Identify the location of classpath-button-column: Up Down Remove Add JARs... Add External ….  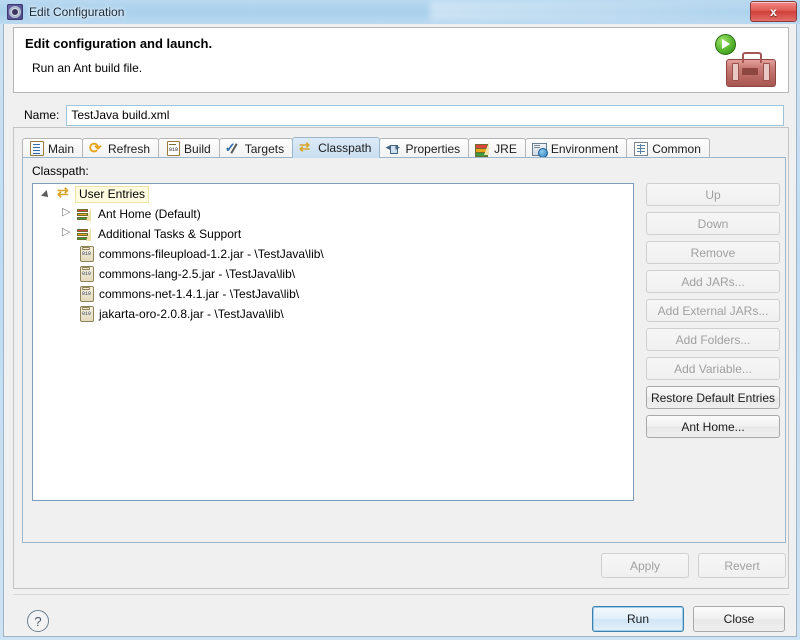
(713, 310).